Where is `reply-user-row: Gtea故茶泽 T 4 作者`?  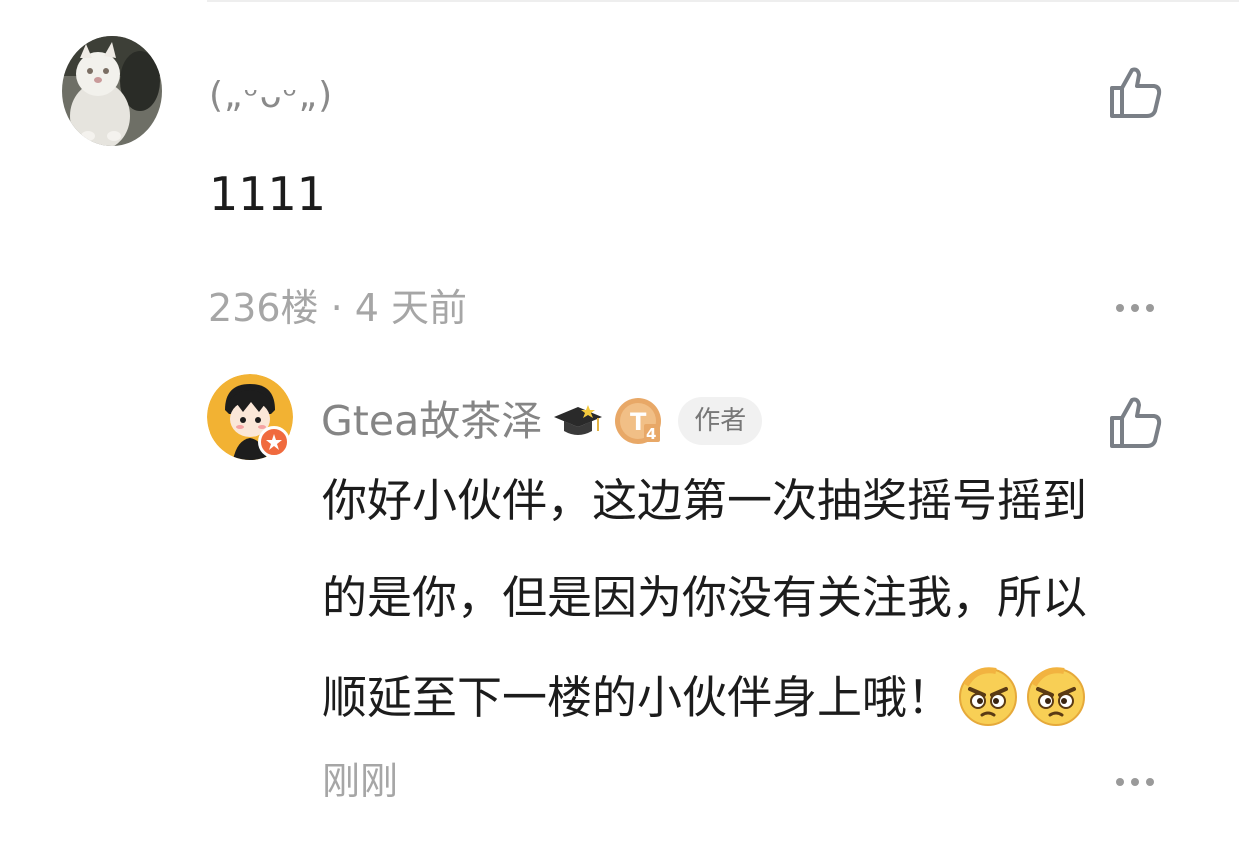
reply-user-row: Gtea故茶泽 T 4 作者 is located at coordinates (542, 421).